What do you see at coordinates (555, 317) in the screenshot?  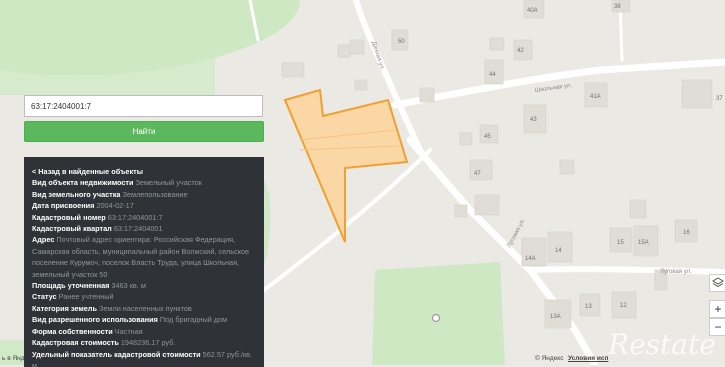 I see `building-number: 13А` at bounding box center [555, 317].